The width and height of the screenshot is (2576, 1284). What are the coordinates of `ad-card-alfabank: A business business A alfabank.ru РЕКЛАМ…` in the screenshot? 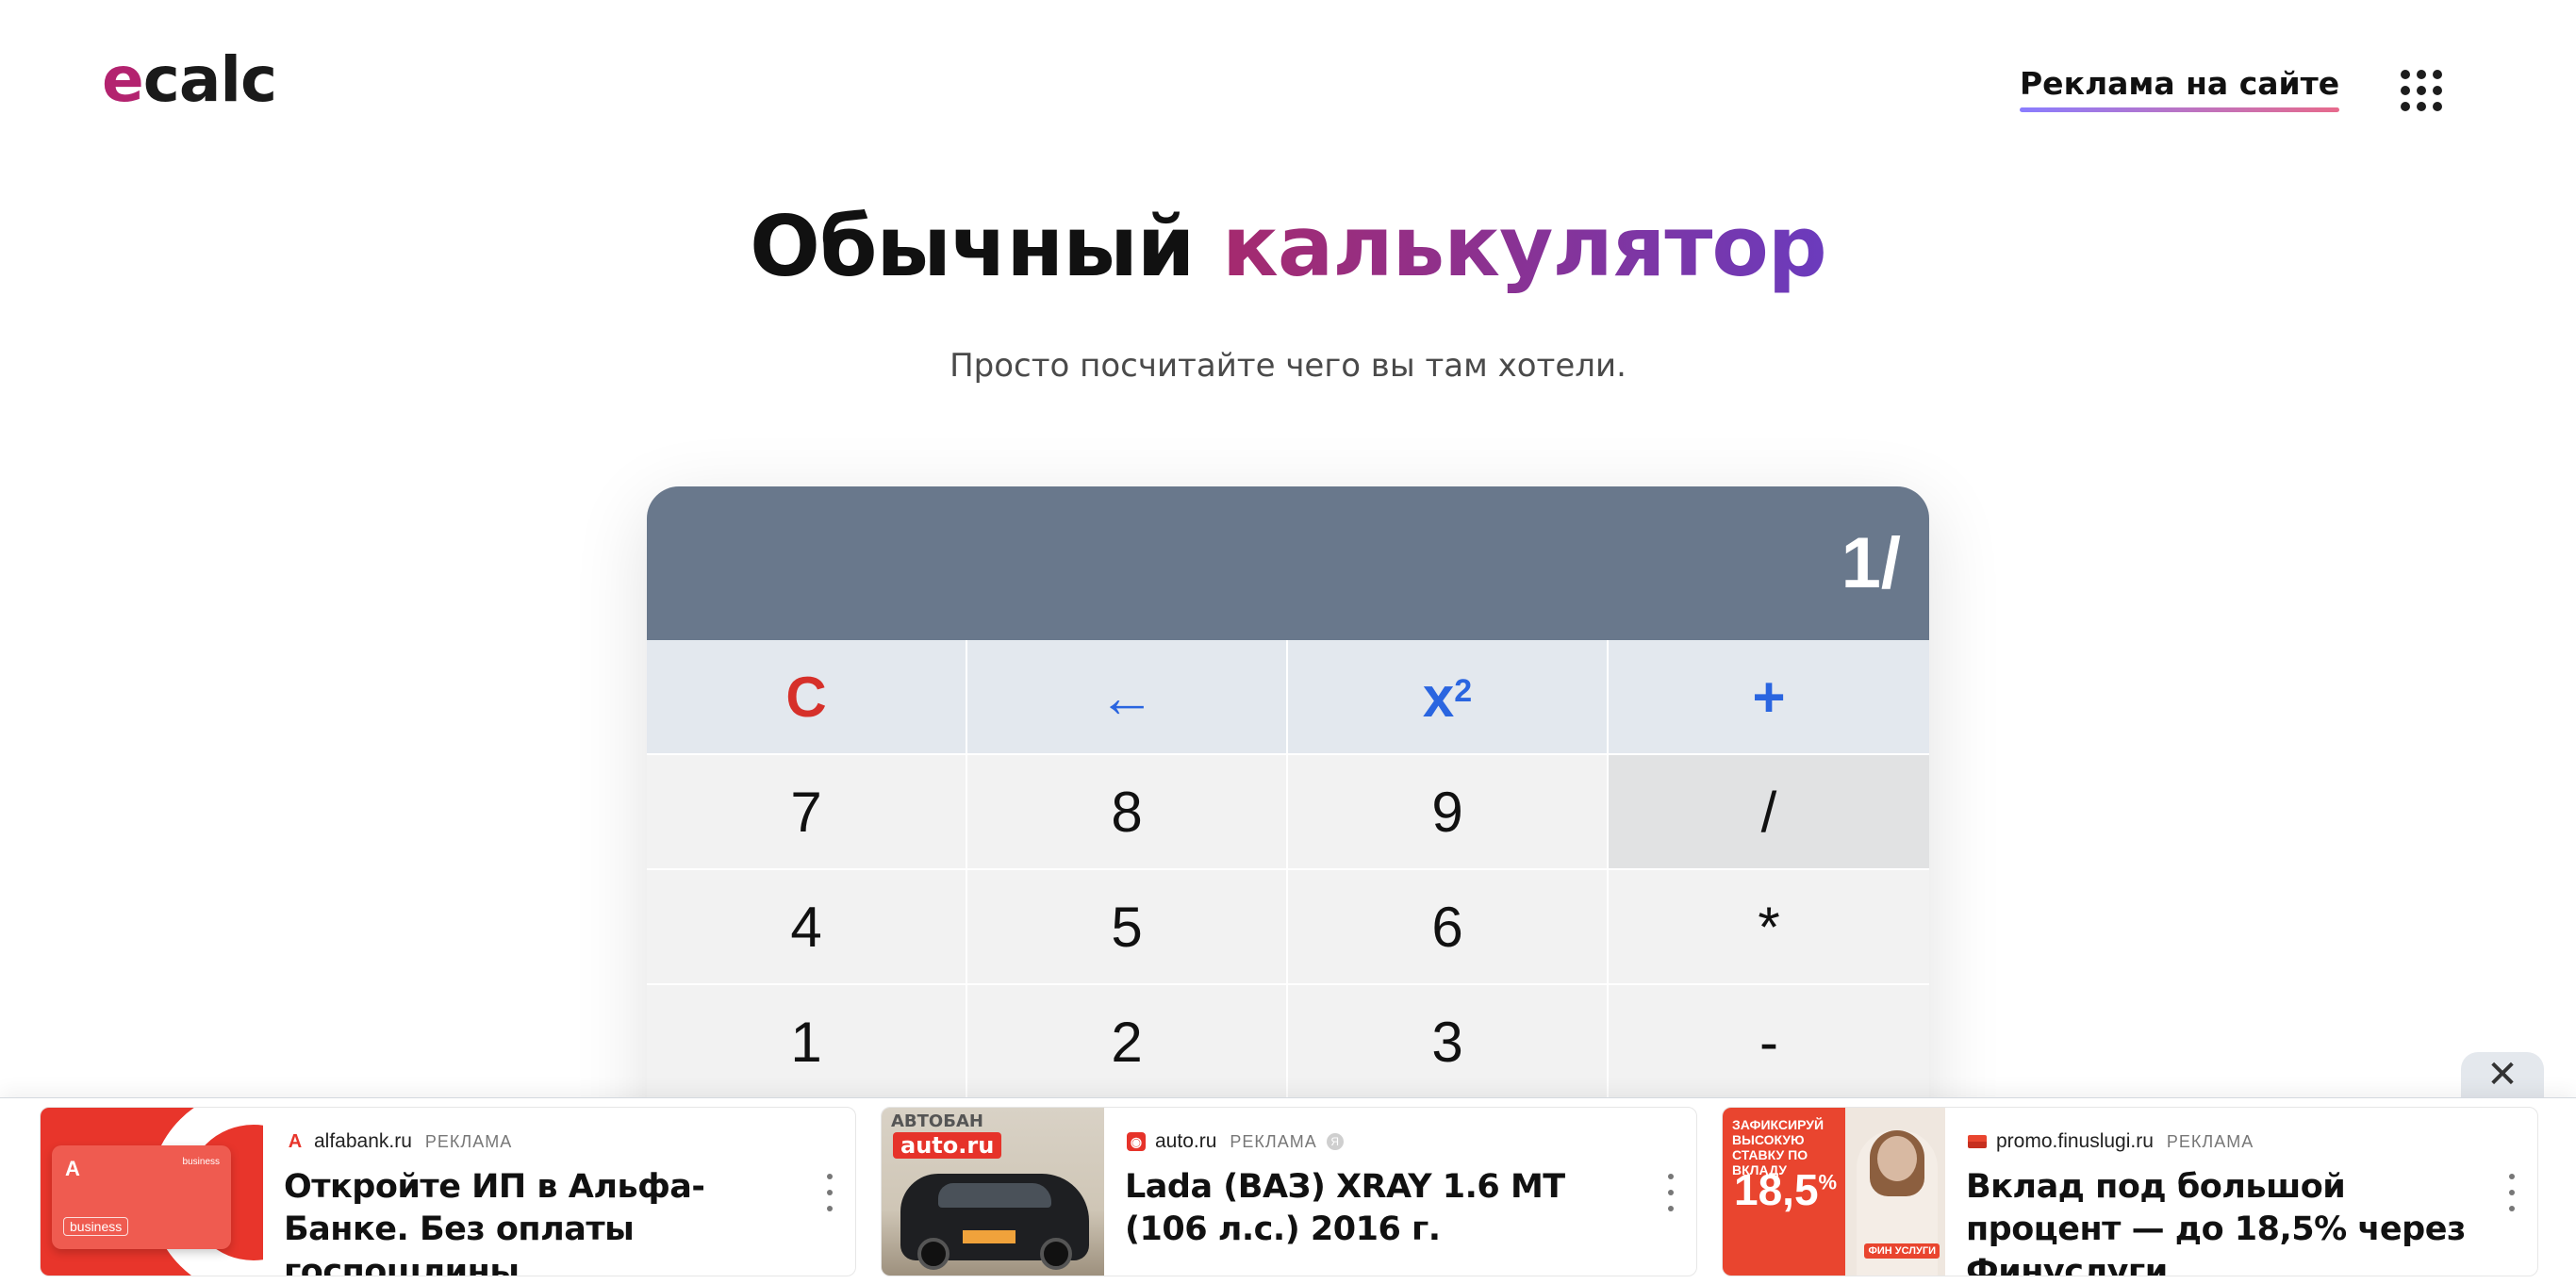 It's located at (448, 1192).